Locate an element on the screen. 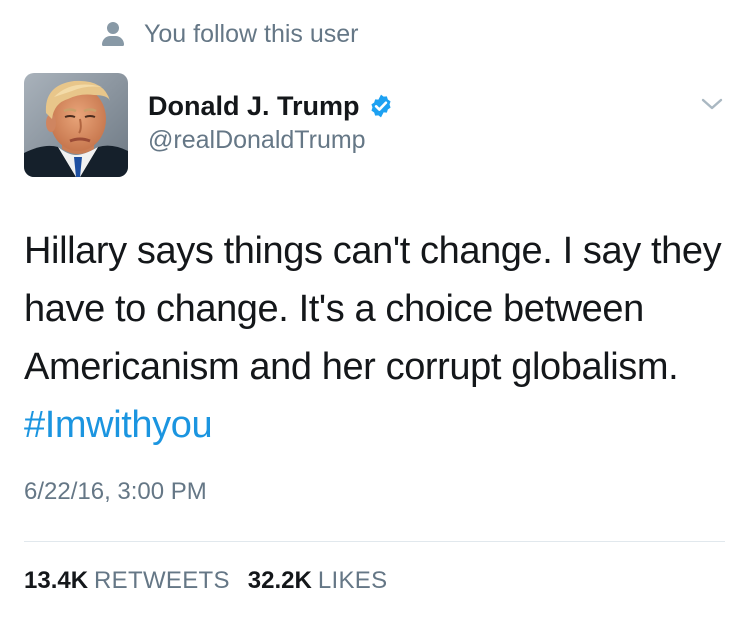 Image resolution: width=750 pixels, height=620 pixels. author-header: Donald J. Trump @realDonaldTrump is located at coordinates (271, 121).